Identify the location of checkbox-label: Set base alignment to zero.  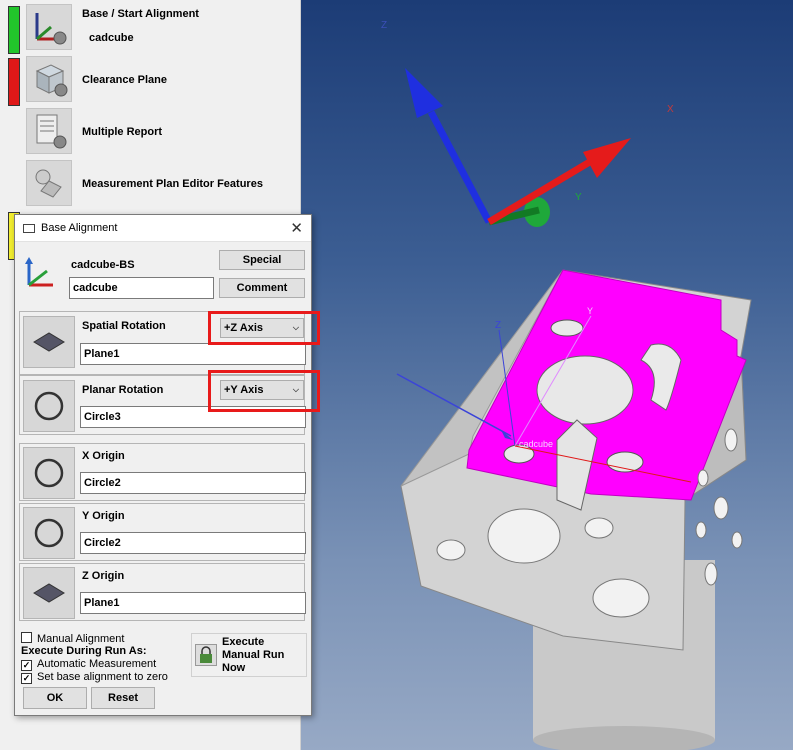
(102, 677).